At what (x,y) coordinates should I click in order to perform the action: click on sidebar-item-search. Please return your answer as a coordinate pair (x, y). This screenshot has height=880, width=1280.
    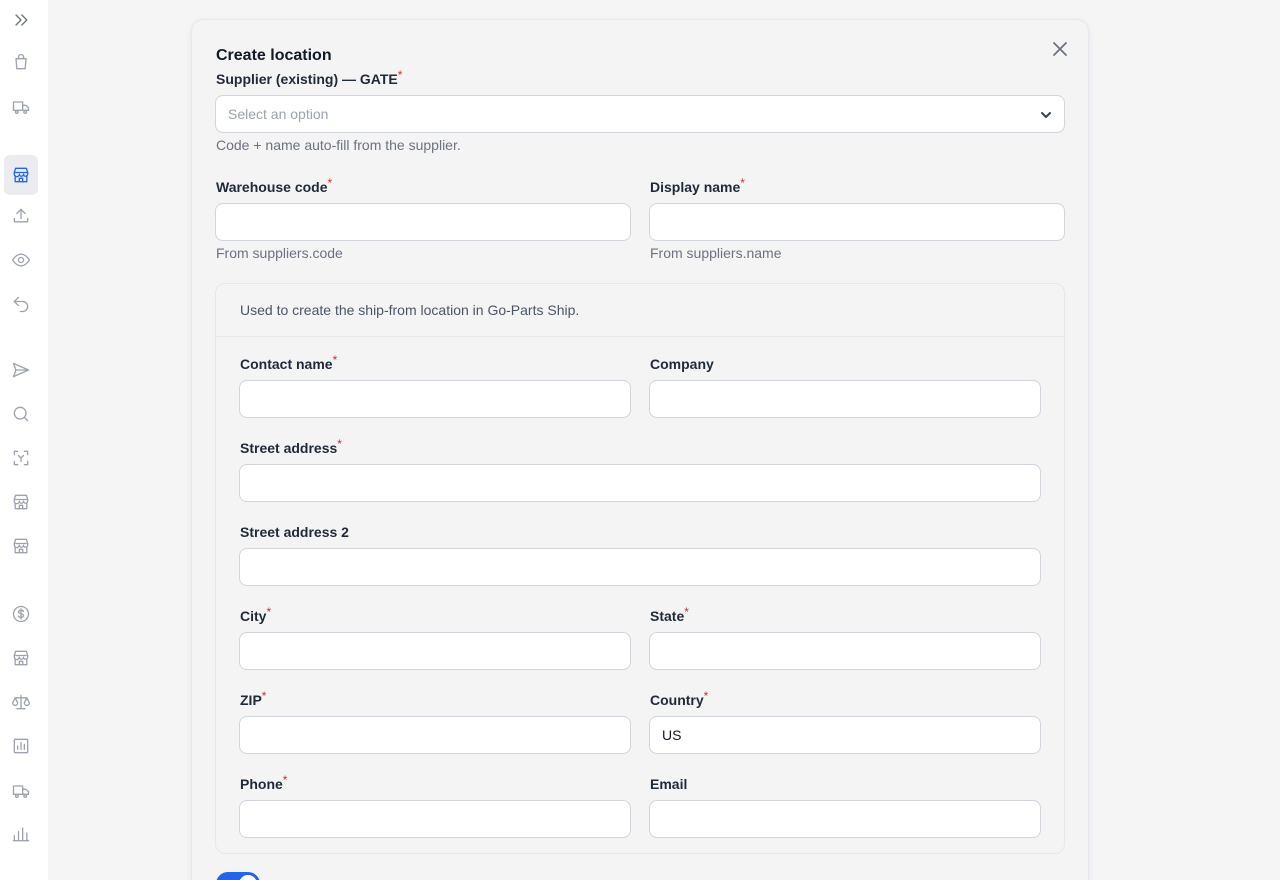
    Looking at the image, I should click on (21, 414).